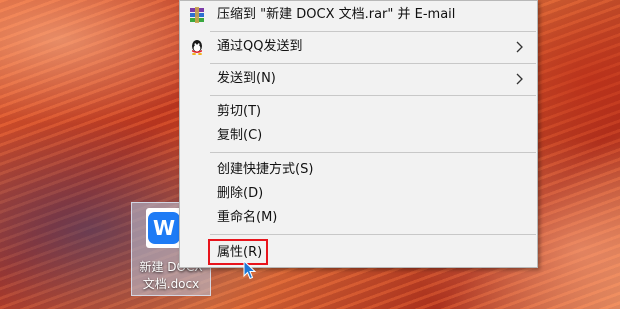 The image size is (620, 309). What do you see at coordinates (240, 135) in the screenshot?
I see `menu-item-label: 复制(C)` at bounding box center [240, 135].